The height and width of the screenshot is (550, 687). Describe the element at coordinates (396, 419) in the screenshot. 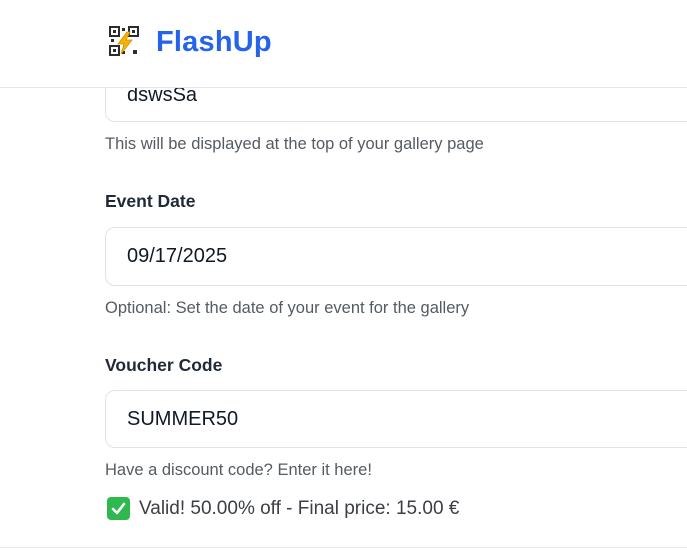

I see `voucher-code-input: SUMMER50` at that location.